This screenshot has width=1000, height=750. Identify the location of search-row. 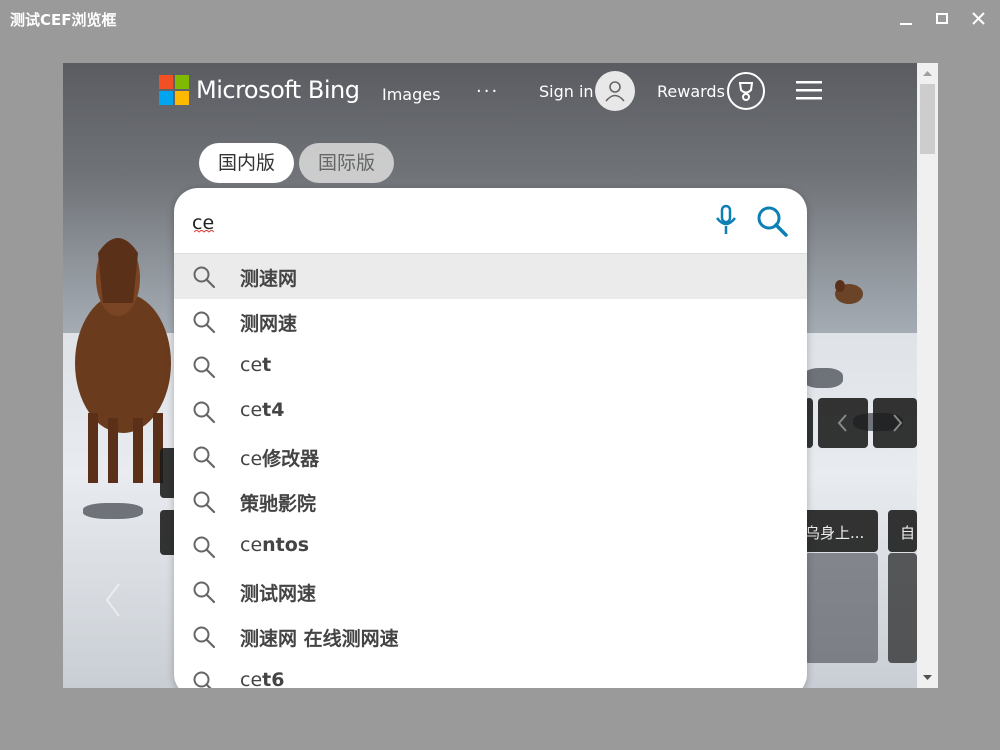
(490, 220).